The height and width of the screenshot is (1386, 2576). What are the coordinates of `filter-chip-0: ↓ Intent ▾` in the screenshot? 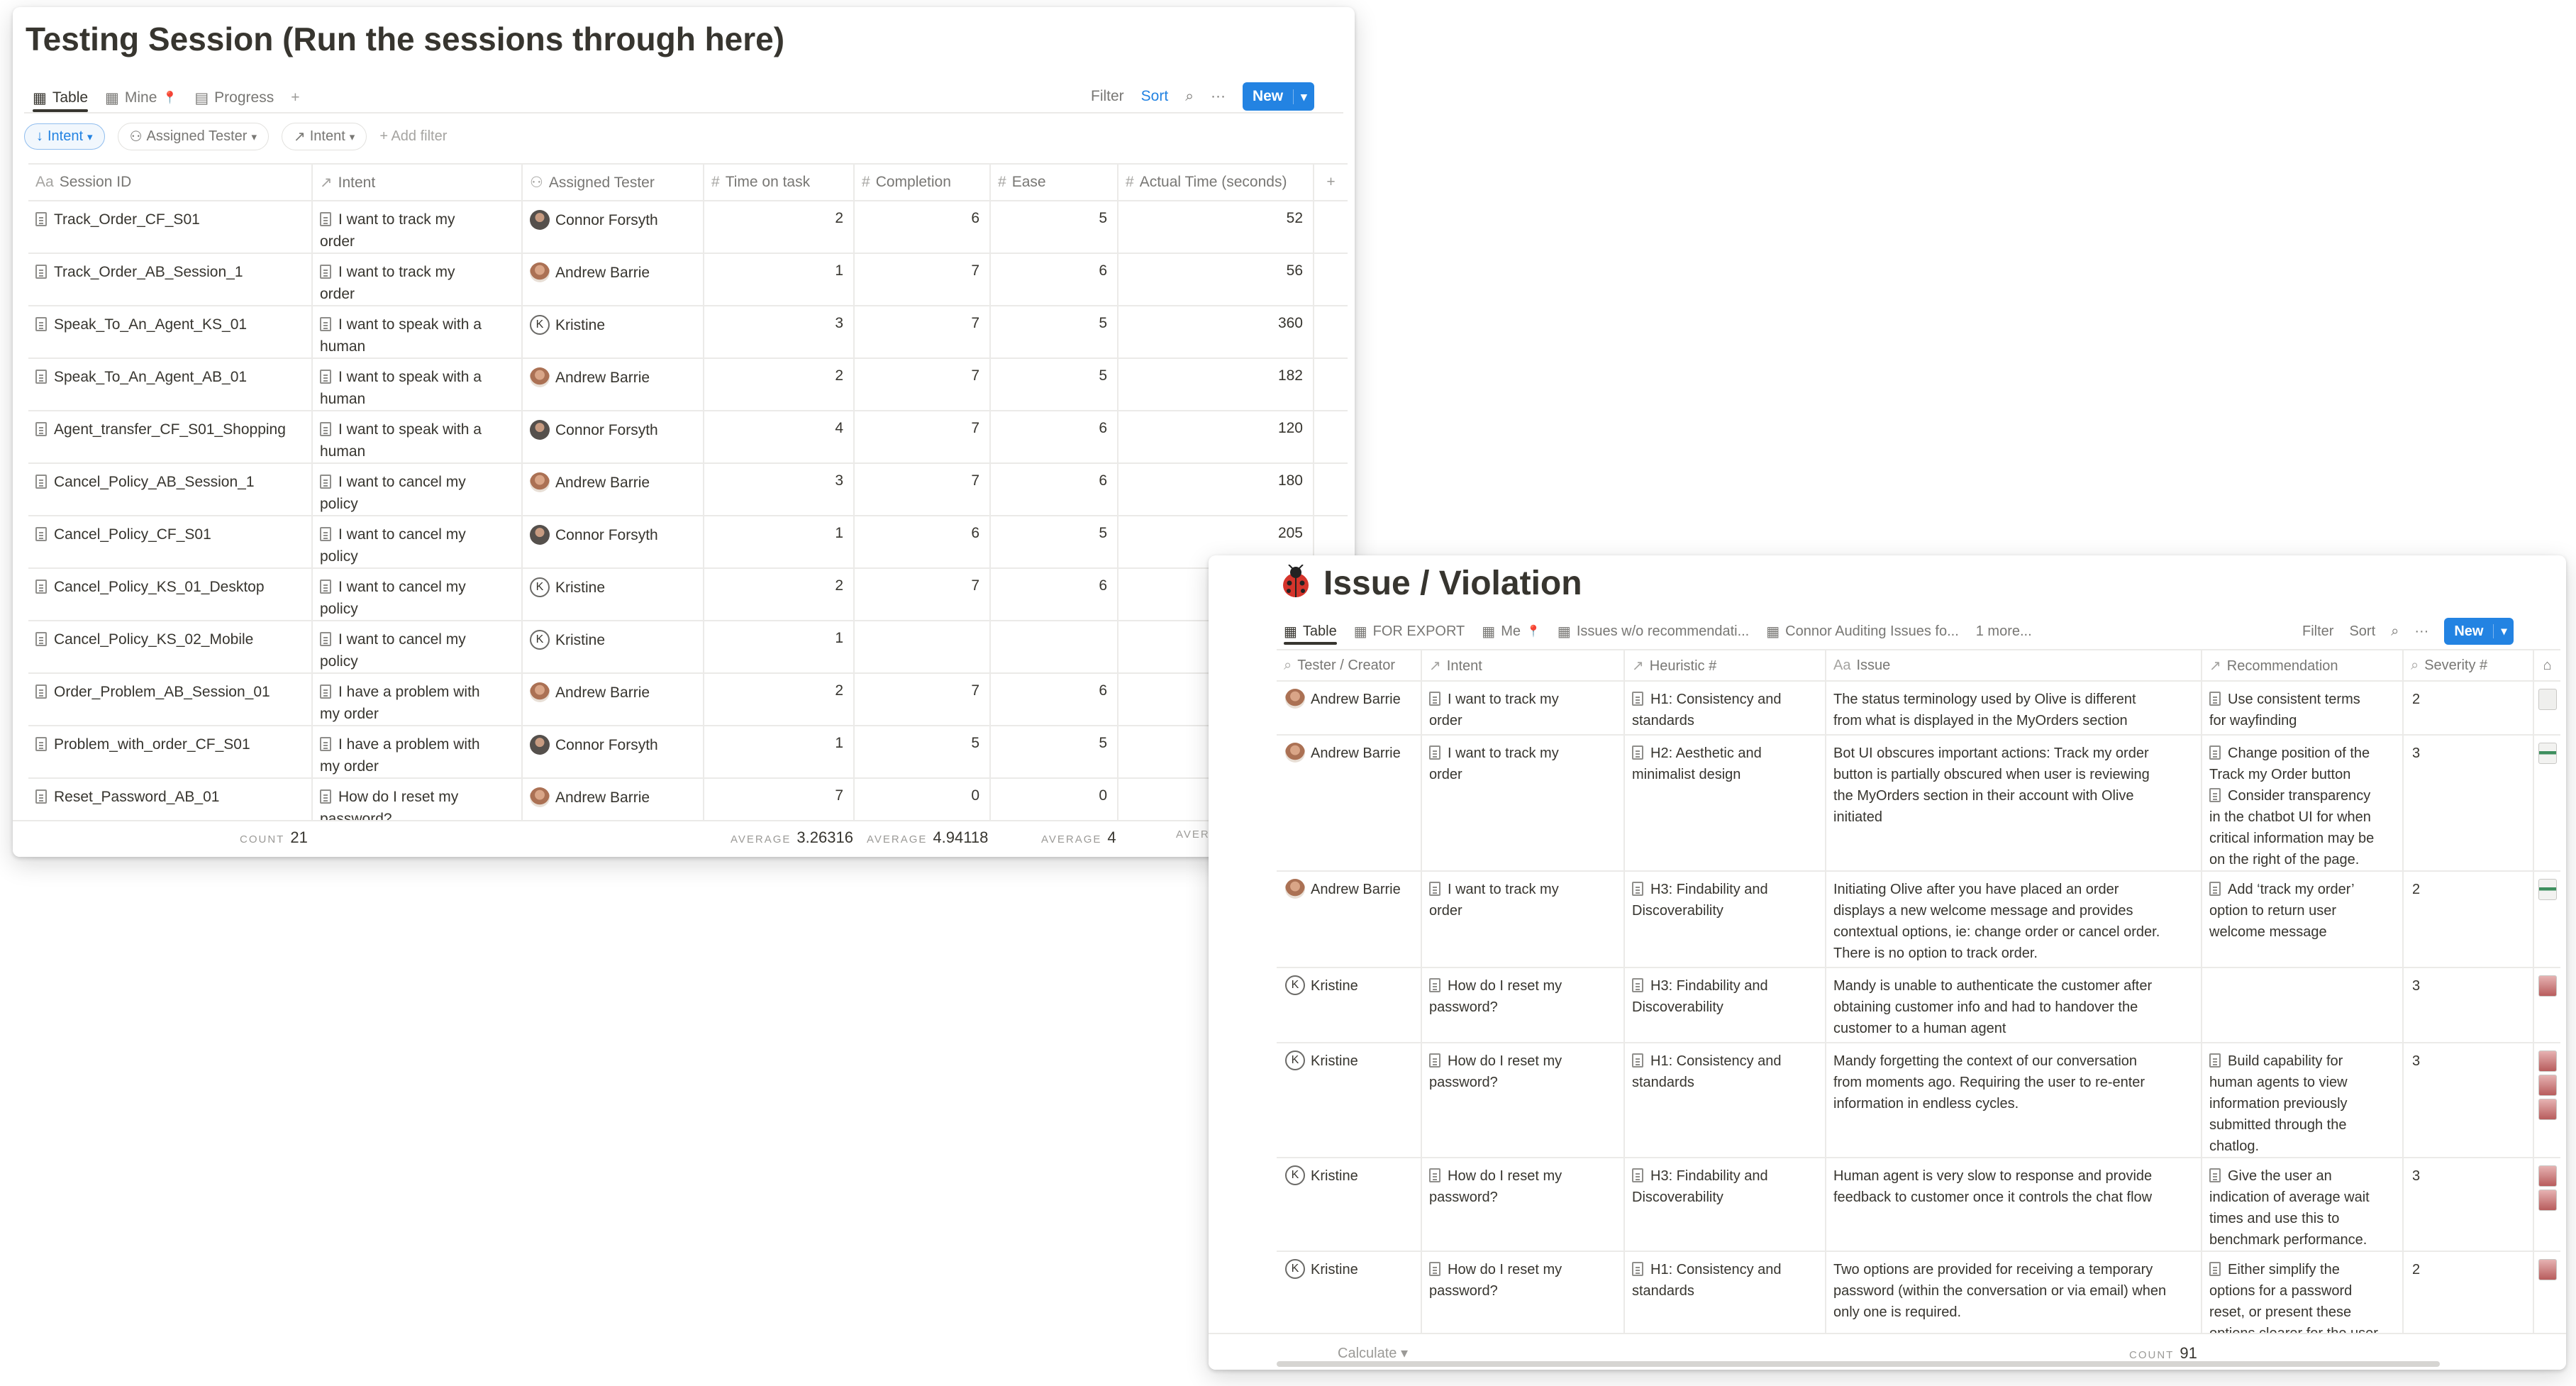 It's located at (64, 136).